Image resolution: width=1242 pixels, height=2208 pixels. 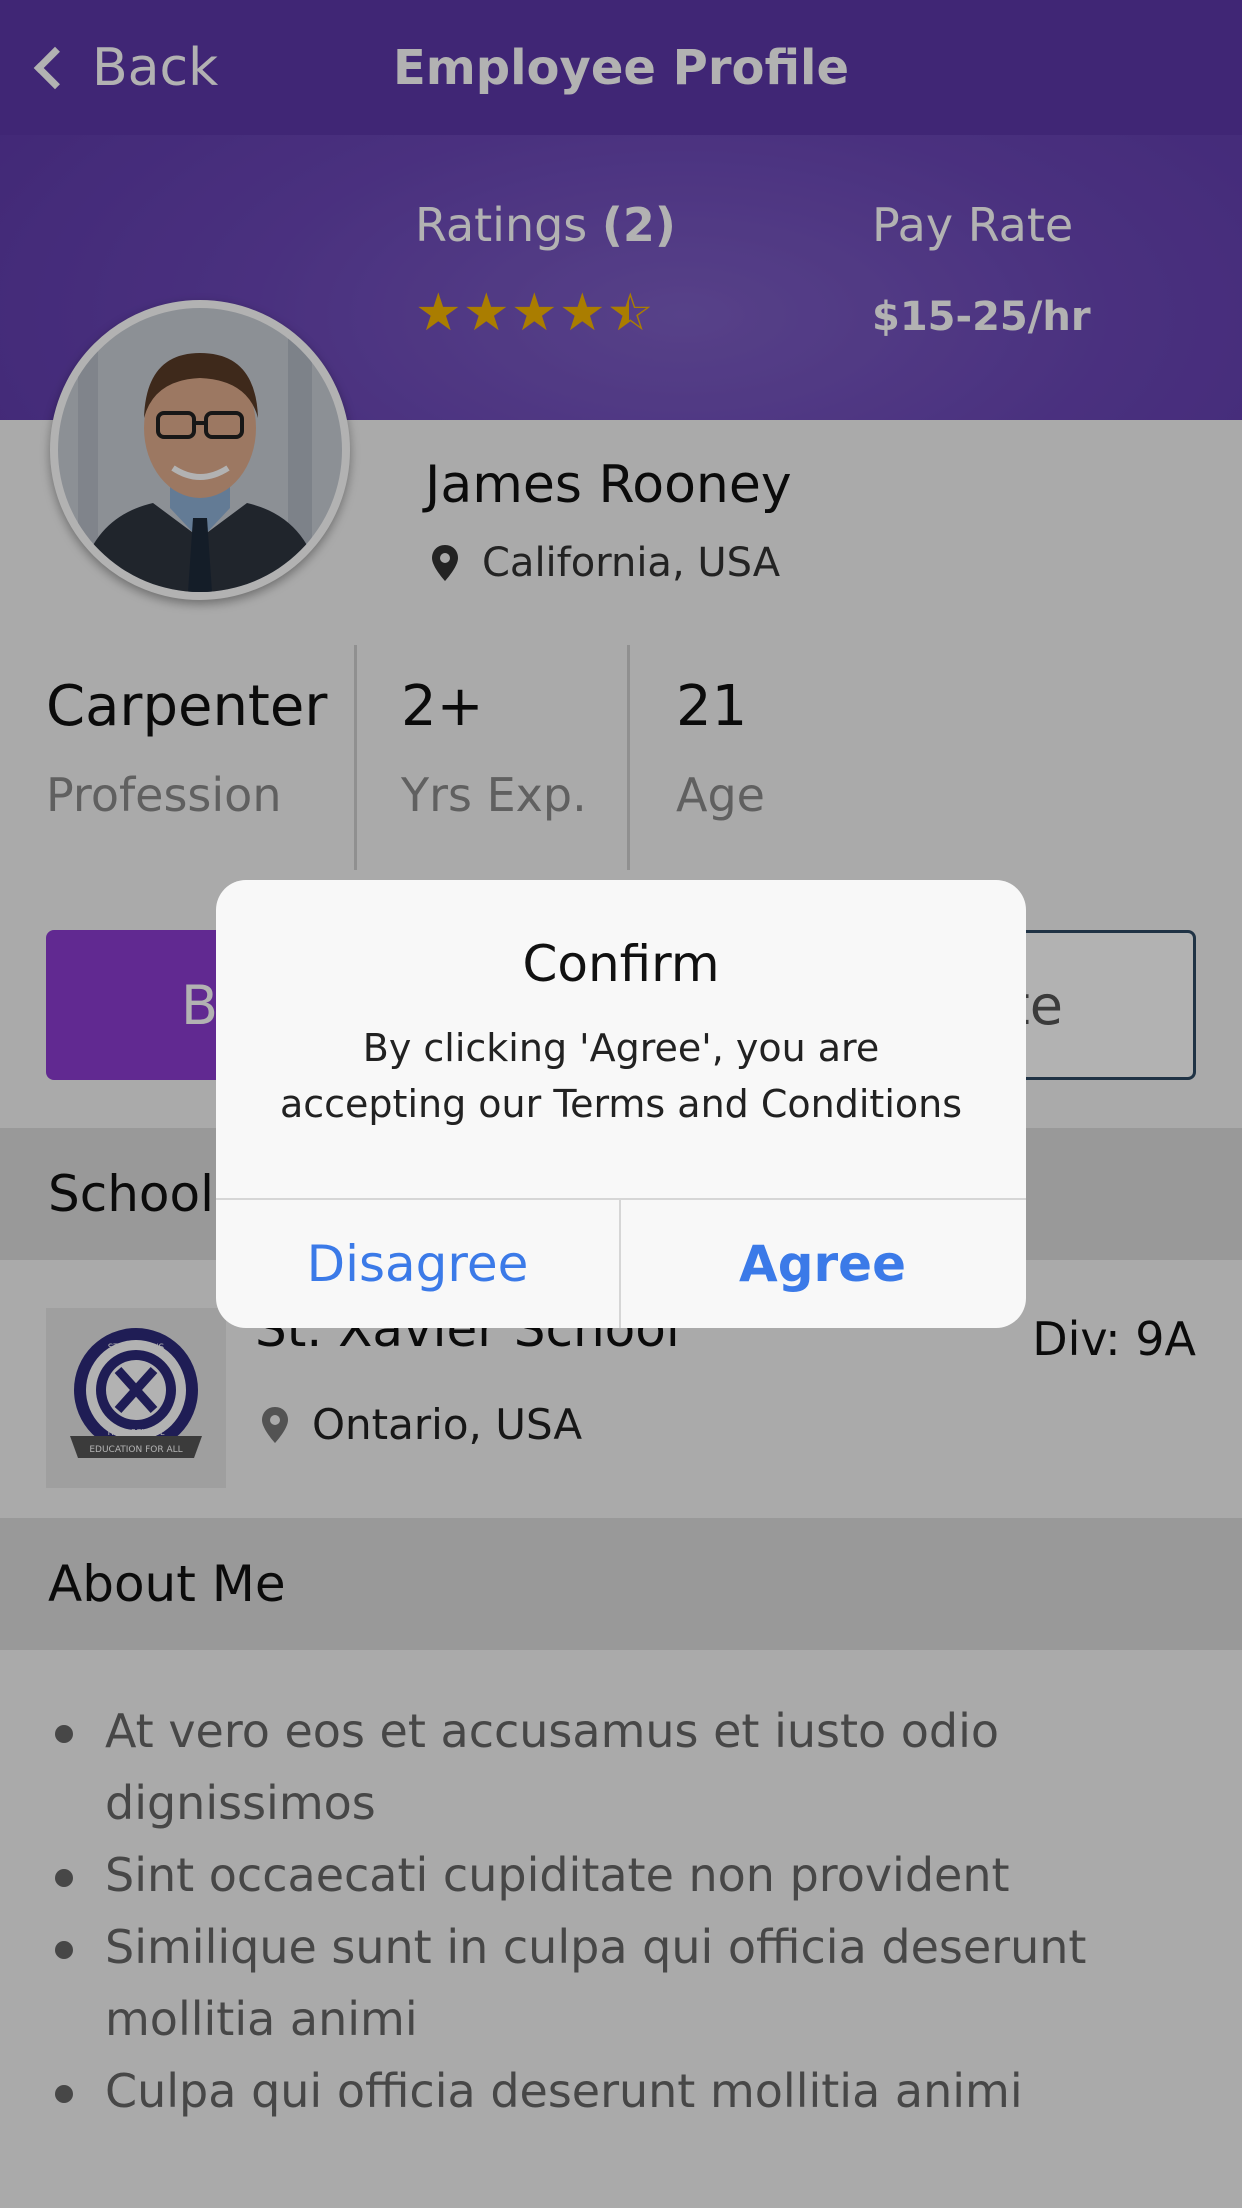 I want to click on disagree-button: Disagree, so click(x=417, y=1264).